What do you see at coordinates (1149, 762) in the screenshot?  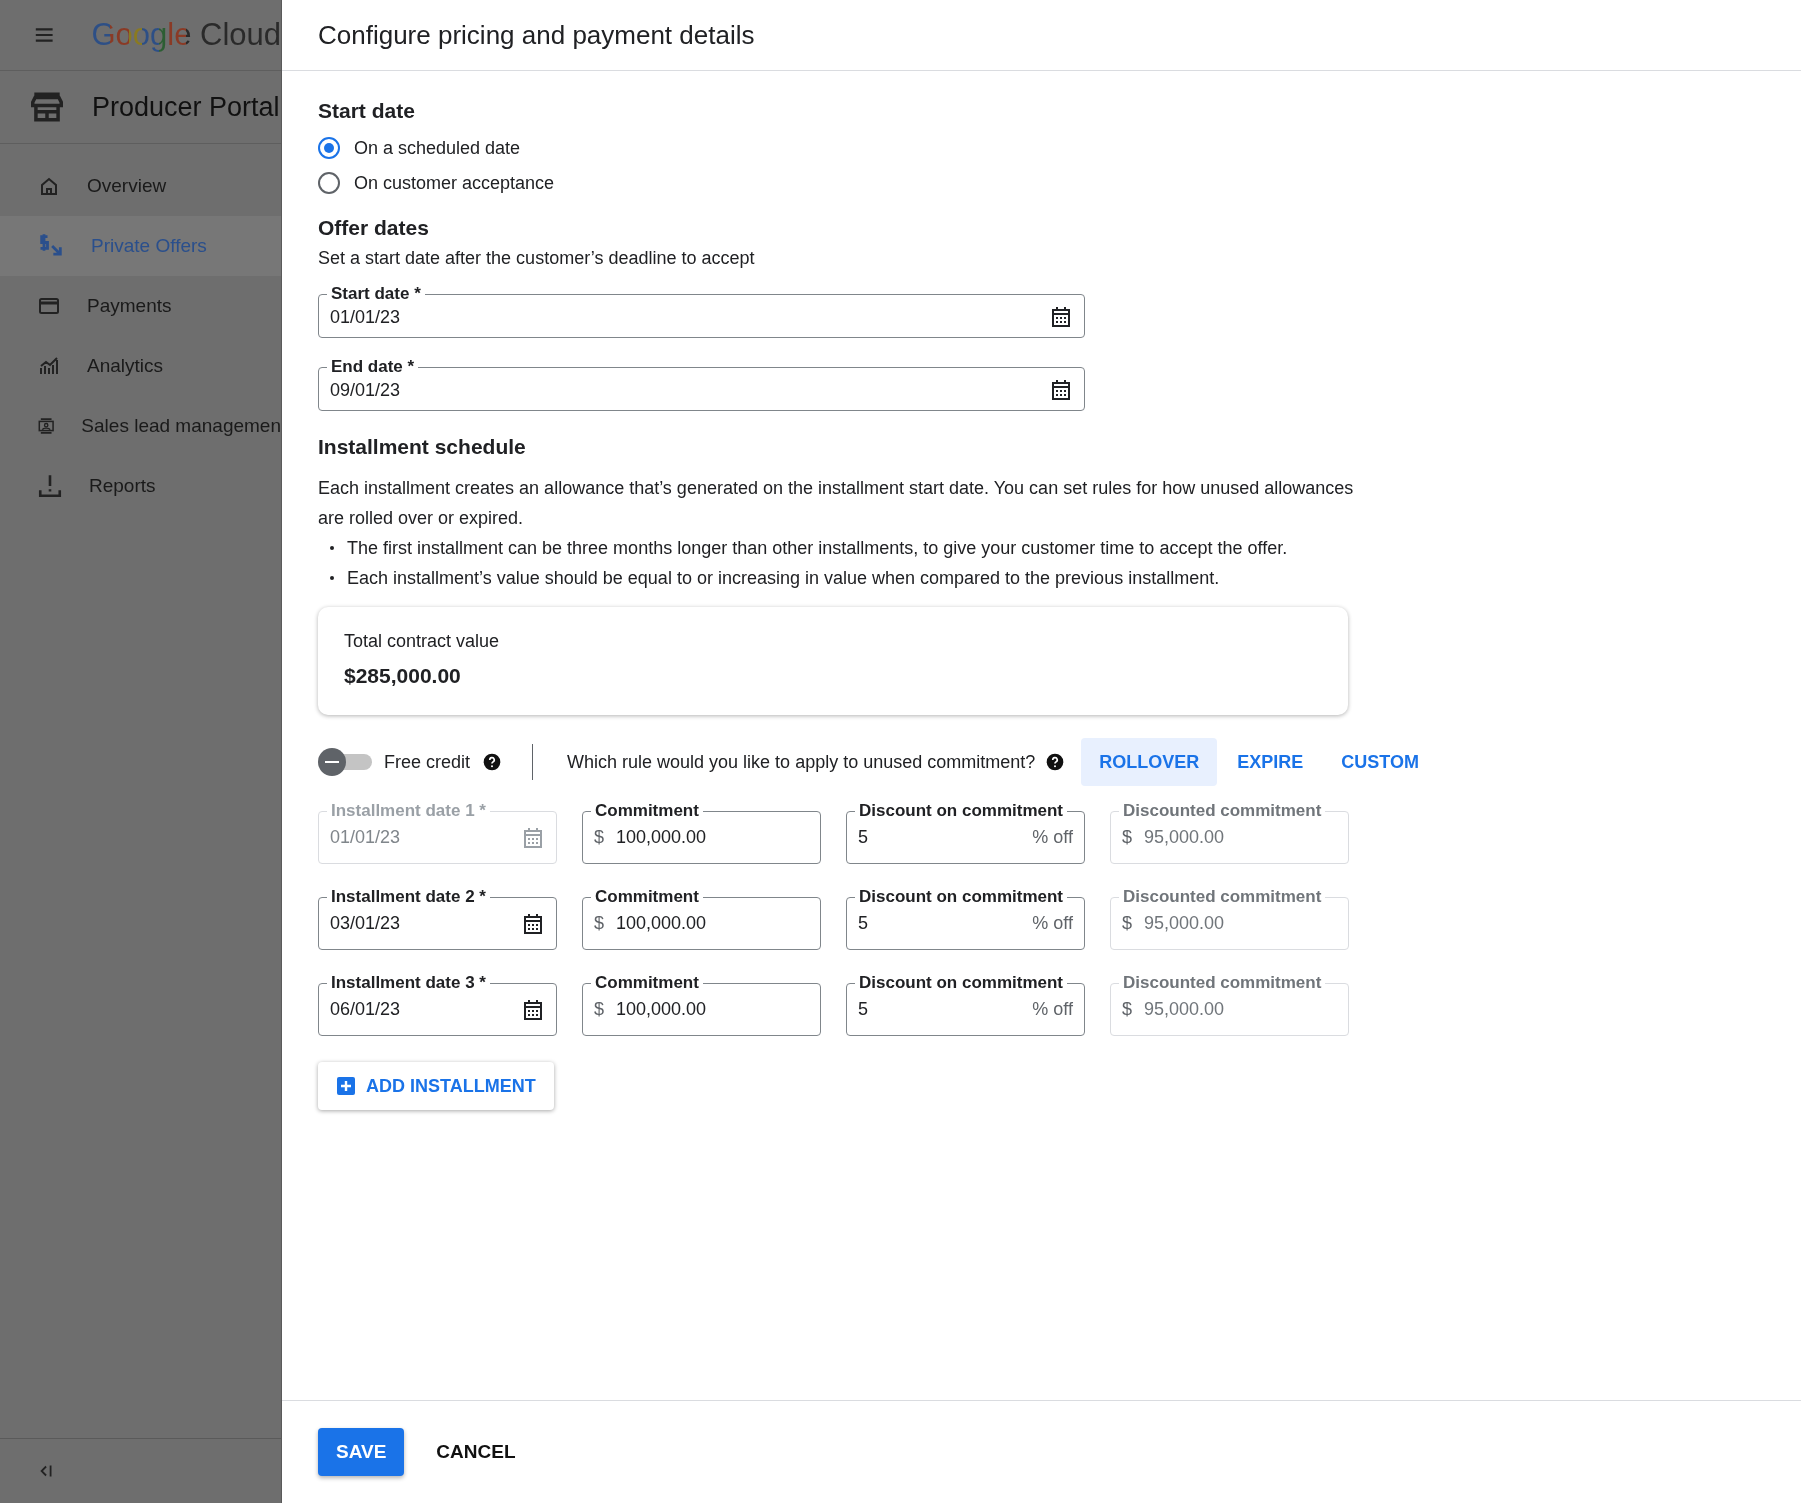 I see `rule-option-button: ROLLOVER` at bounding box center [1149, 762].